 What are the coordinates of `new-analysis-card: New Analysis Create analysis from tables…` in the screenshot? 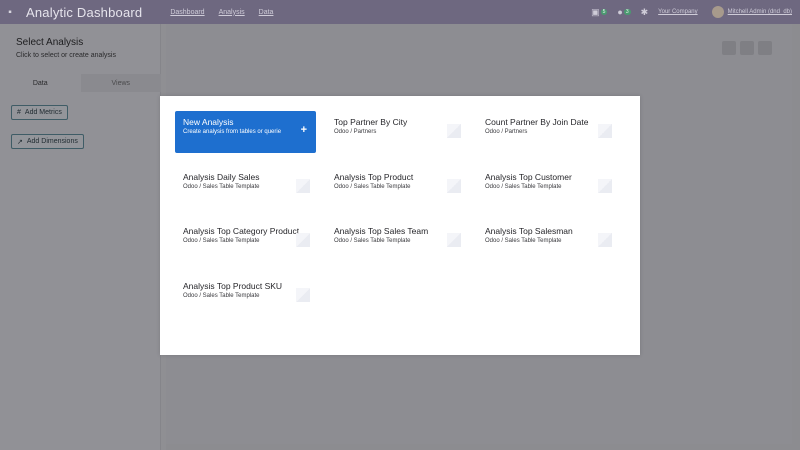 It's located at (245, 132).